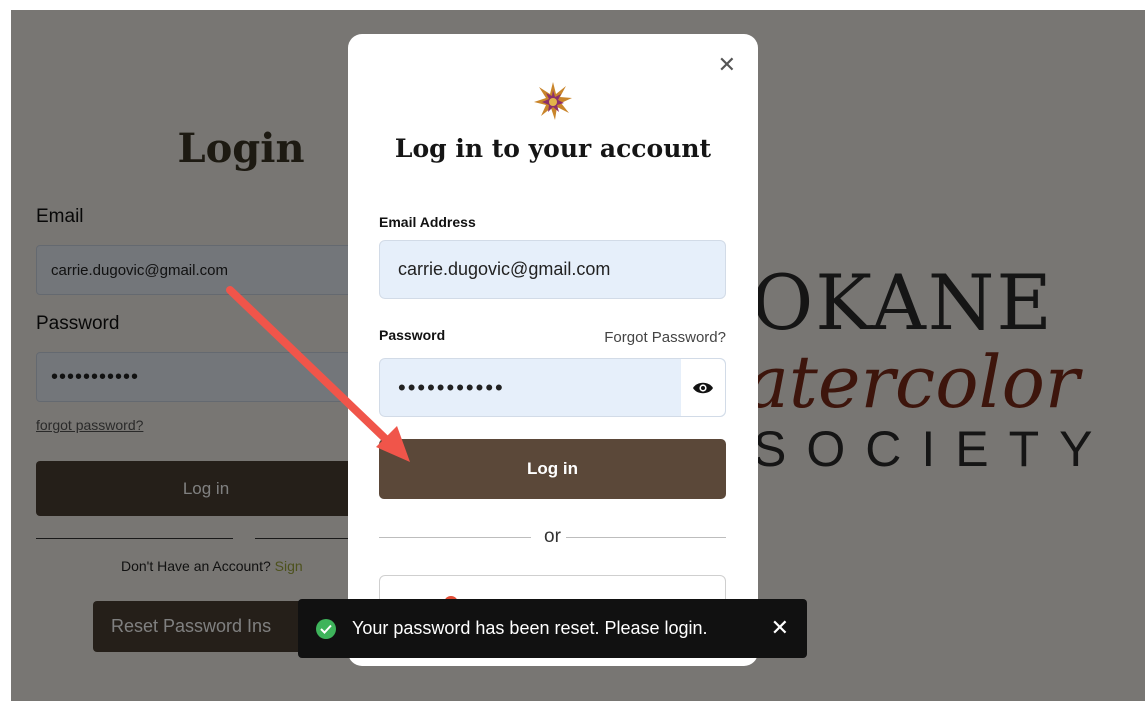 The width and height of the screenshot is (1145, 701). I want to click on forgot-password-link: Forgot Password?, so click(665, 337).